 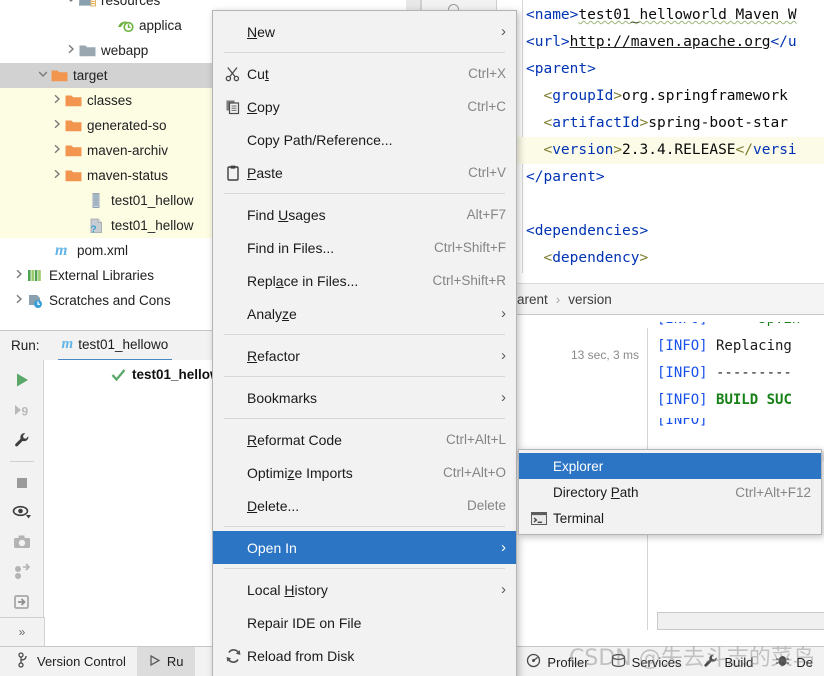 I want to click on unknown-file-icon: ?, so click(x=97, y=226).